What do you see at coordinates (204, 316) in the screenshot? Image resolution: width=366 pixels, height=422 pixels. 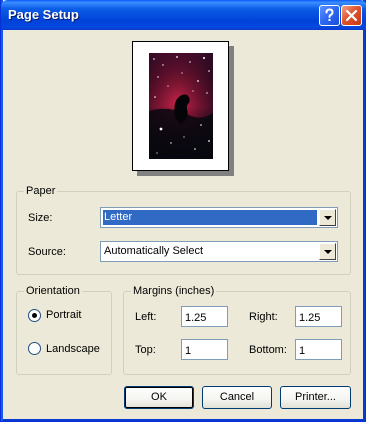 I see `left-margin-input` at bounding box center [204, 316].